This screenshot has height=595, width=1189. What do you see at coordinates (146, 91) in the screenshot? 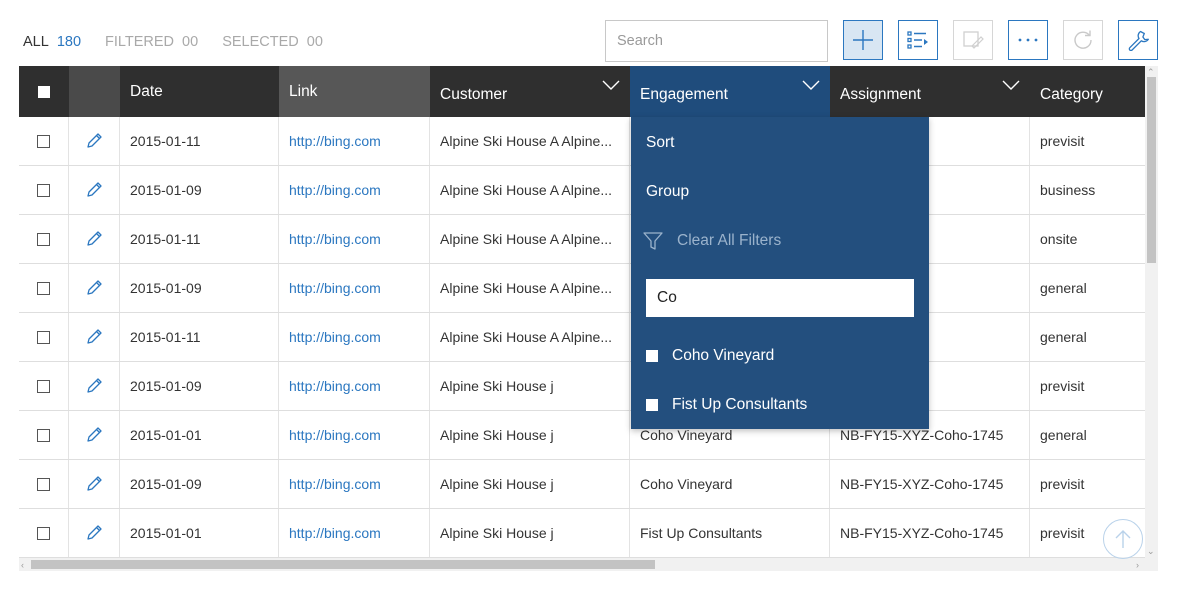
I see `header-date-label: Date` at bounding box center [146, 91].